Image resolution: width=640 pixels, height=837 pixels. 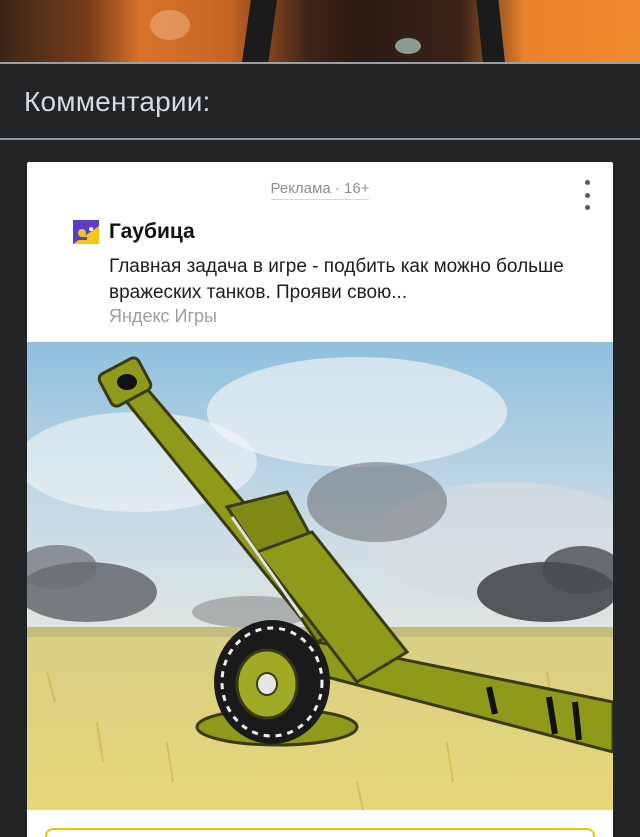 What do you see at coordinates (320, 832) in the screenshot?
I see `ad-action-button` at bounding box center [320, 832].